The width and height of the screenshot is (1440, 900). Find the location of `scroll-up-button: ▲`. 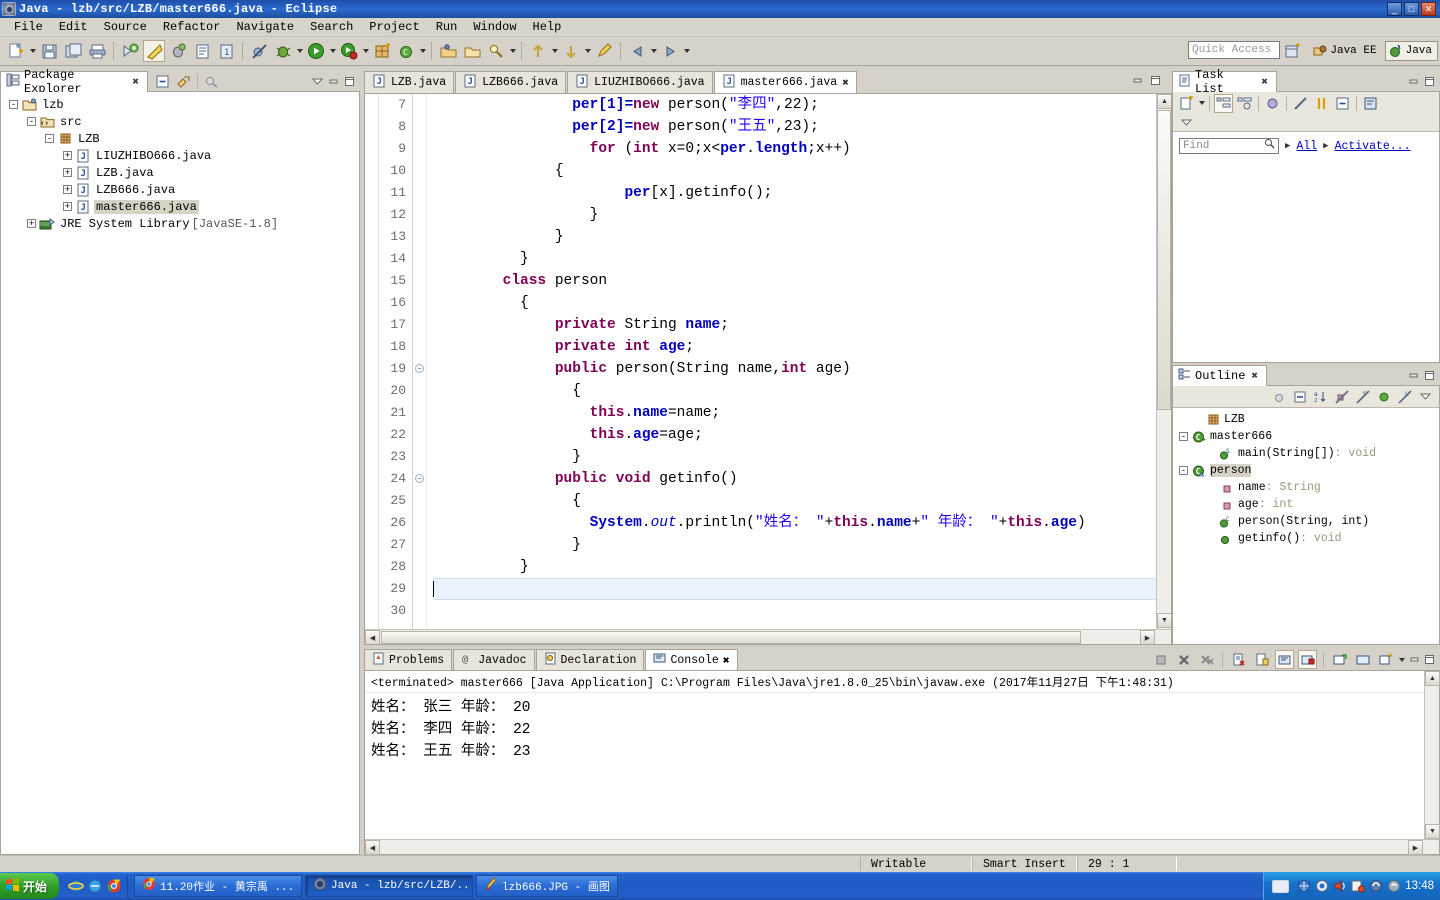

scroll-up-button: ▲ is located at coordinates (1164, 101).